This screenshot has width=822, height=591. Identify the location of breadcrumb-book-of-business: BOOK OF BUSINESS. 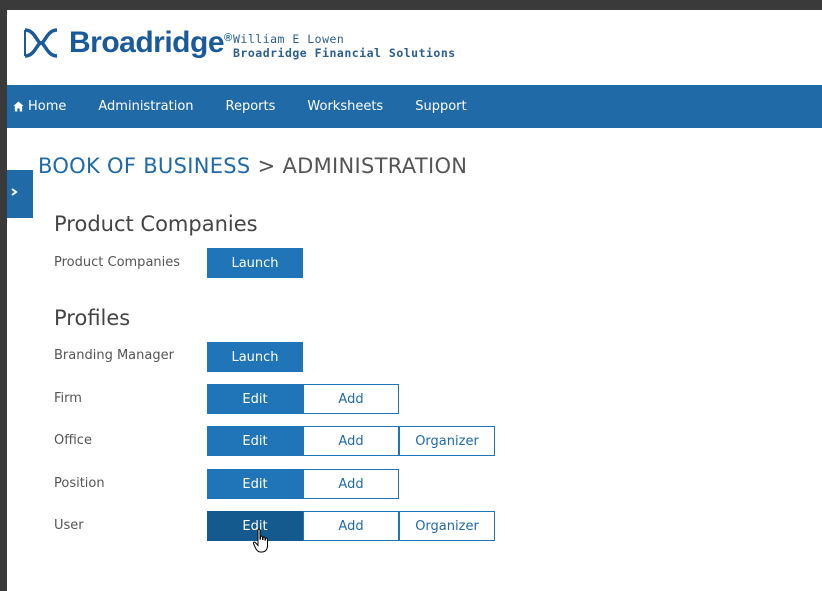
(144, 166).